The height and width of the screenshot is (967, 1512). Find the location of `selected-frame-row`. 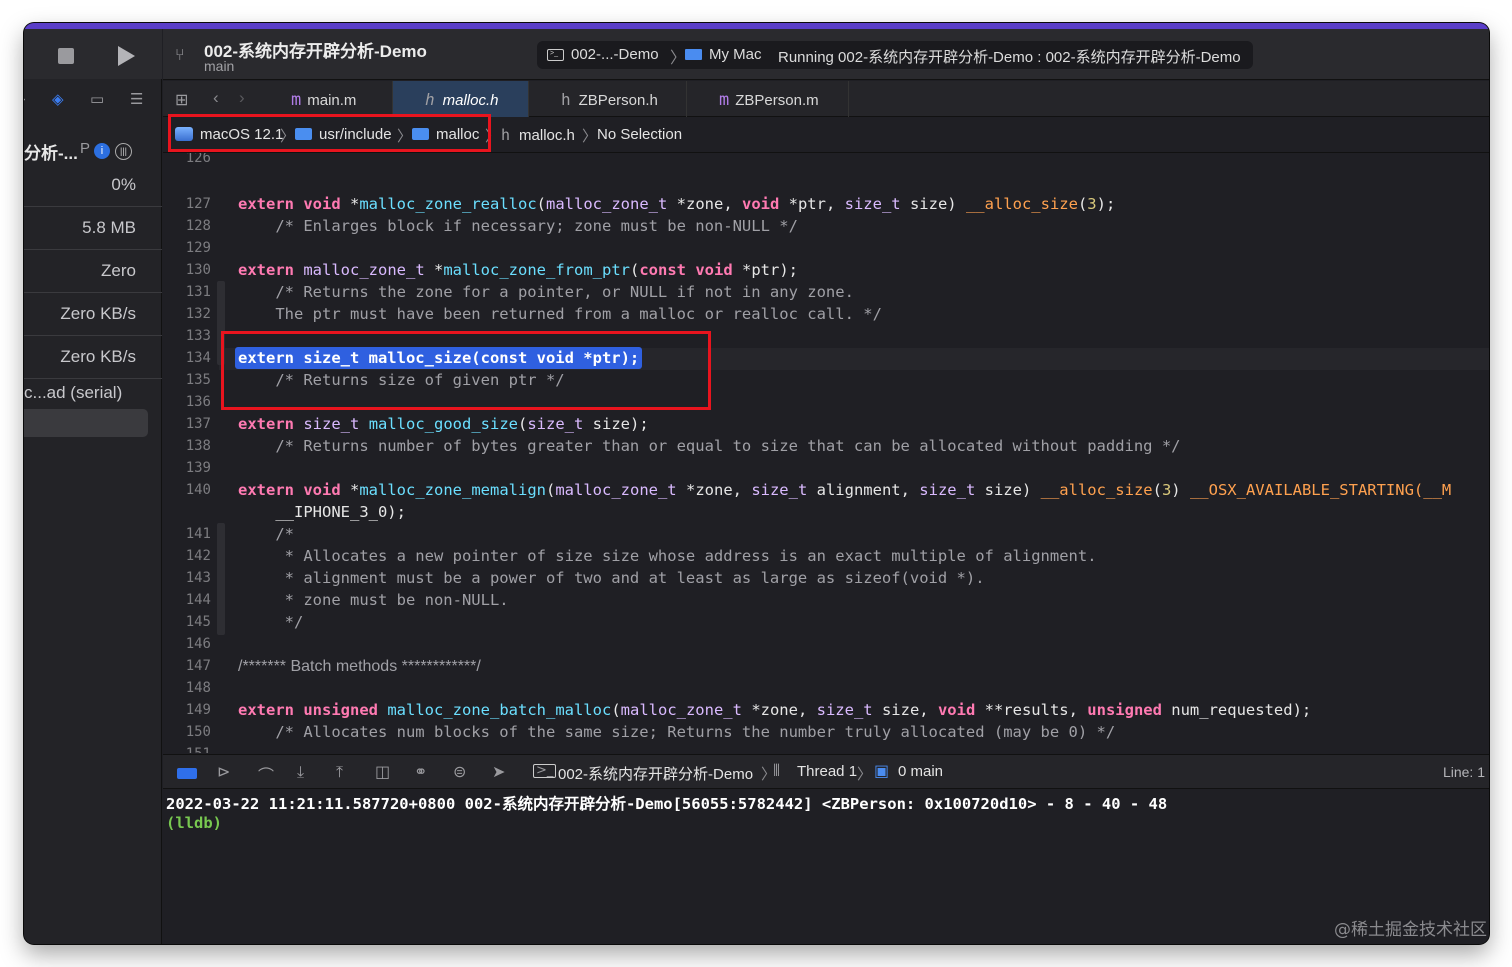

selected-frame-row is located at coordinates (86, 423).